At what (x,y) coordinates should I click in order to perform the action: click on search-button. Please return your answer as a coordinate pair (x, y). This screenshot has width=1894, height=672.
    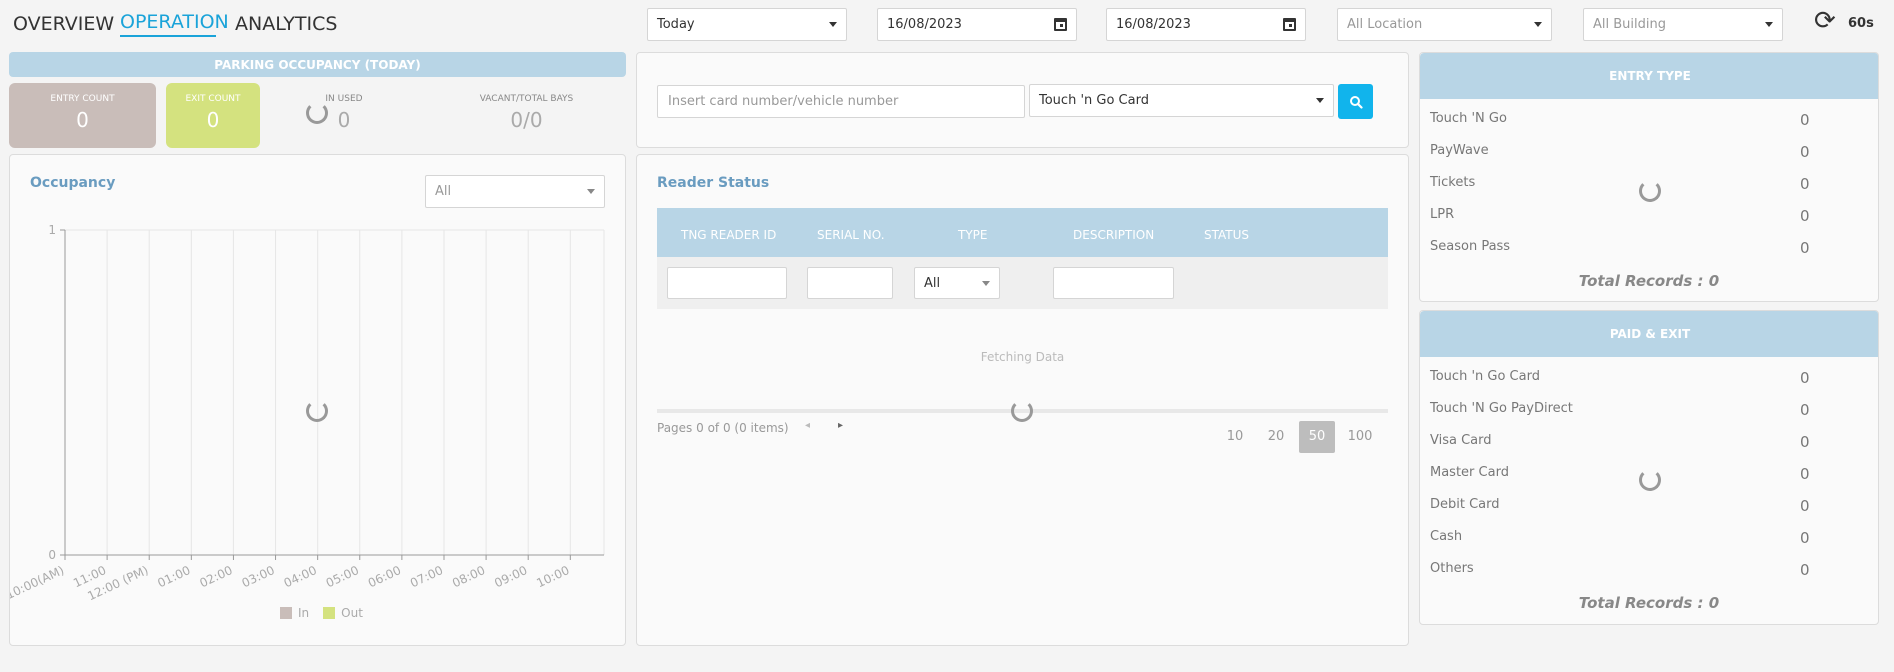
    Looking at the image, I should click on (1355, 101).